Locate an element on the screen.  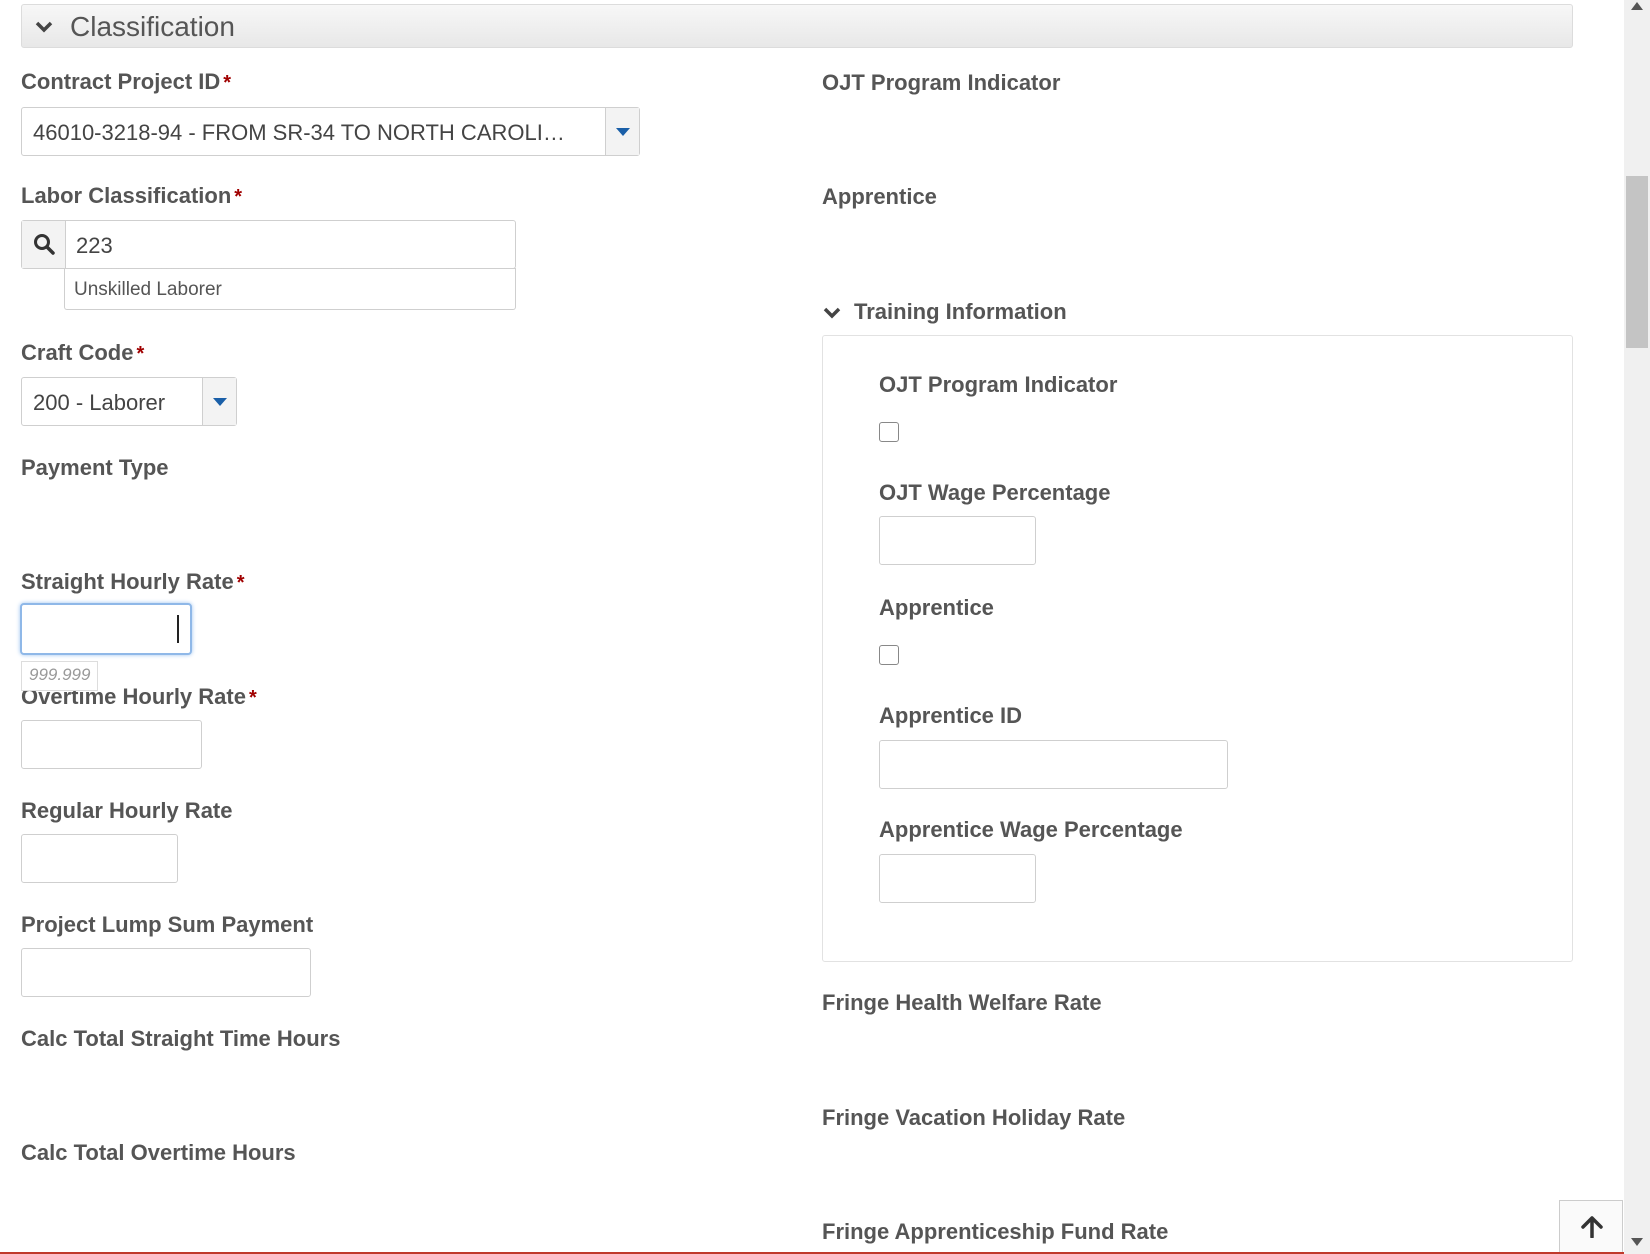
lookup-search-button is located at coordinates (44, 244).